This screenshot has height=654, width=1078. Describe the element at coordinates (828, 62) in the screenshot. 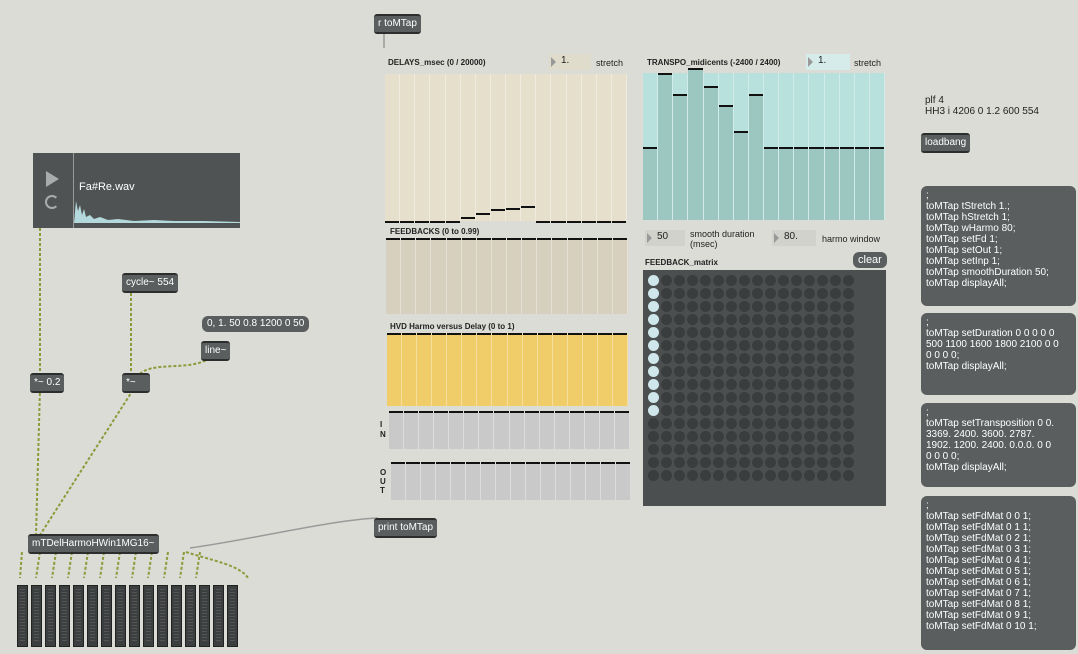

I see `transpo-stretch-number: 1.` at that location.